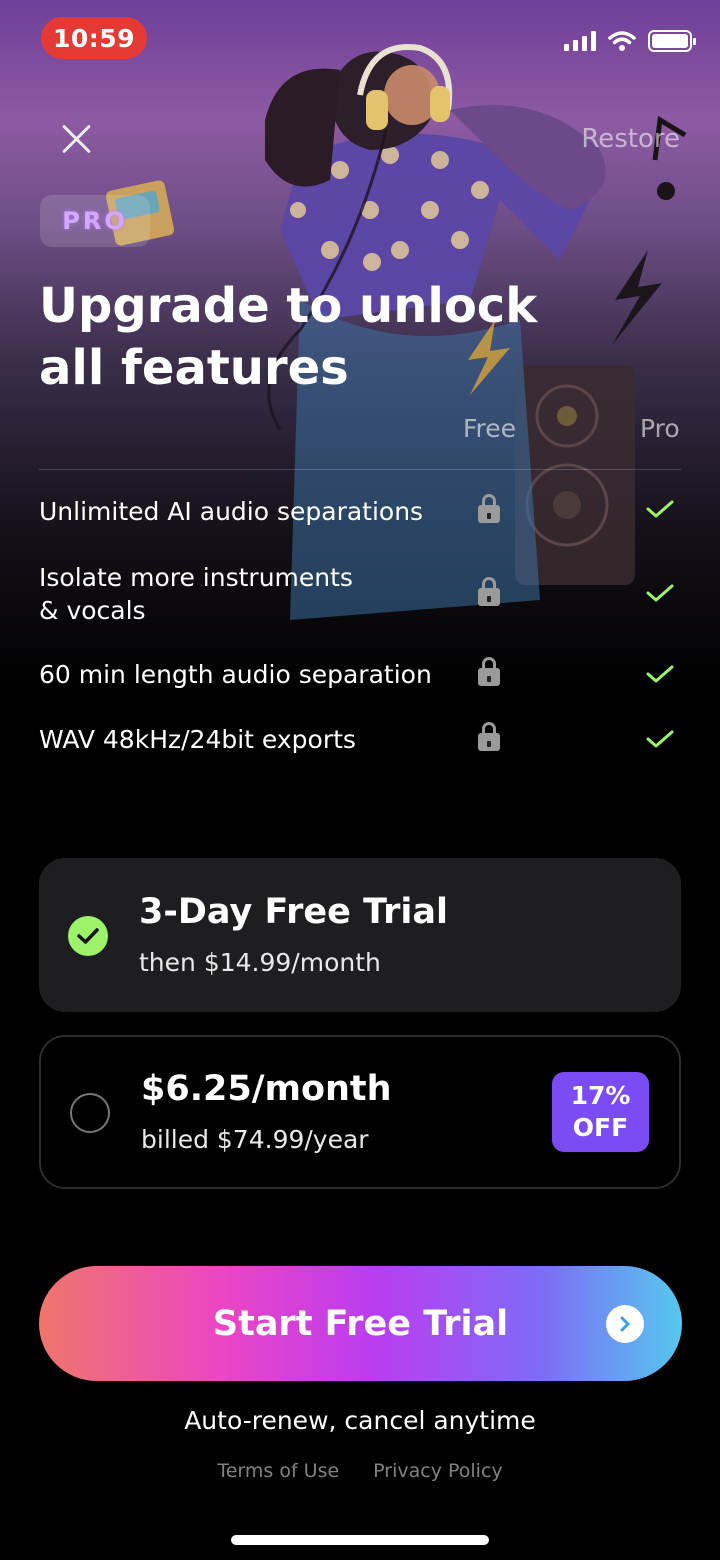  Describe the element at coordinates (437, 1471) in the screenshot. I see `privacy-link: Privacy Policy` at that location.